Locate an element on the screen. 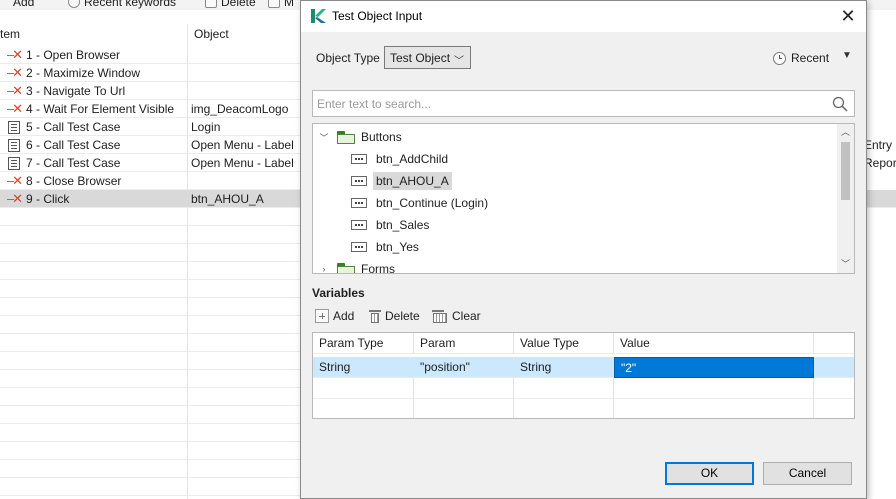  delete-variable-label: Delete is located at coordinates (402, 316).